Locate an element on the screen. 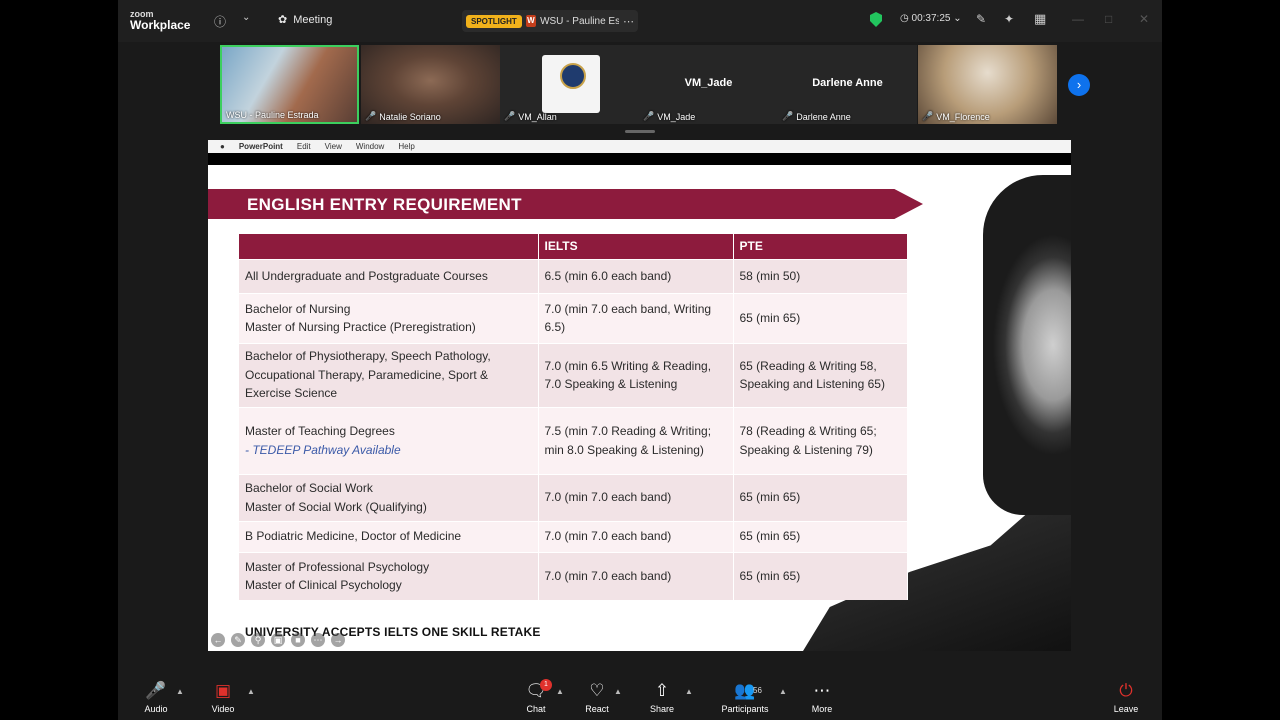 This screenshot has width=1280, height=720. meeting-icon: ✿ is located at coordinates (283, 20).